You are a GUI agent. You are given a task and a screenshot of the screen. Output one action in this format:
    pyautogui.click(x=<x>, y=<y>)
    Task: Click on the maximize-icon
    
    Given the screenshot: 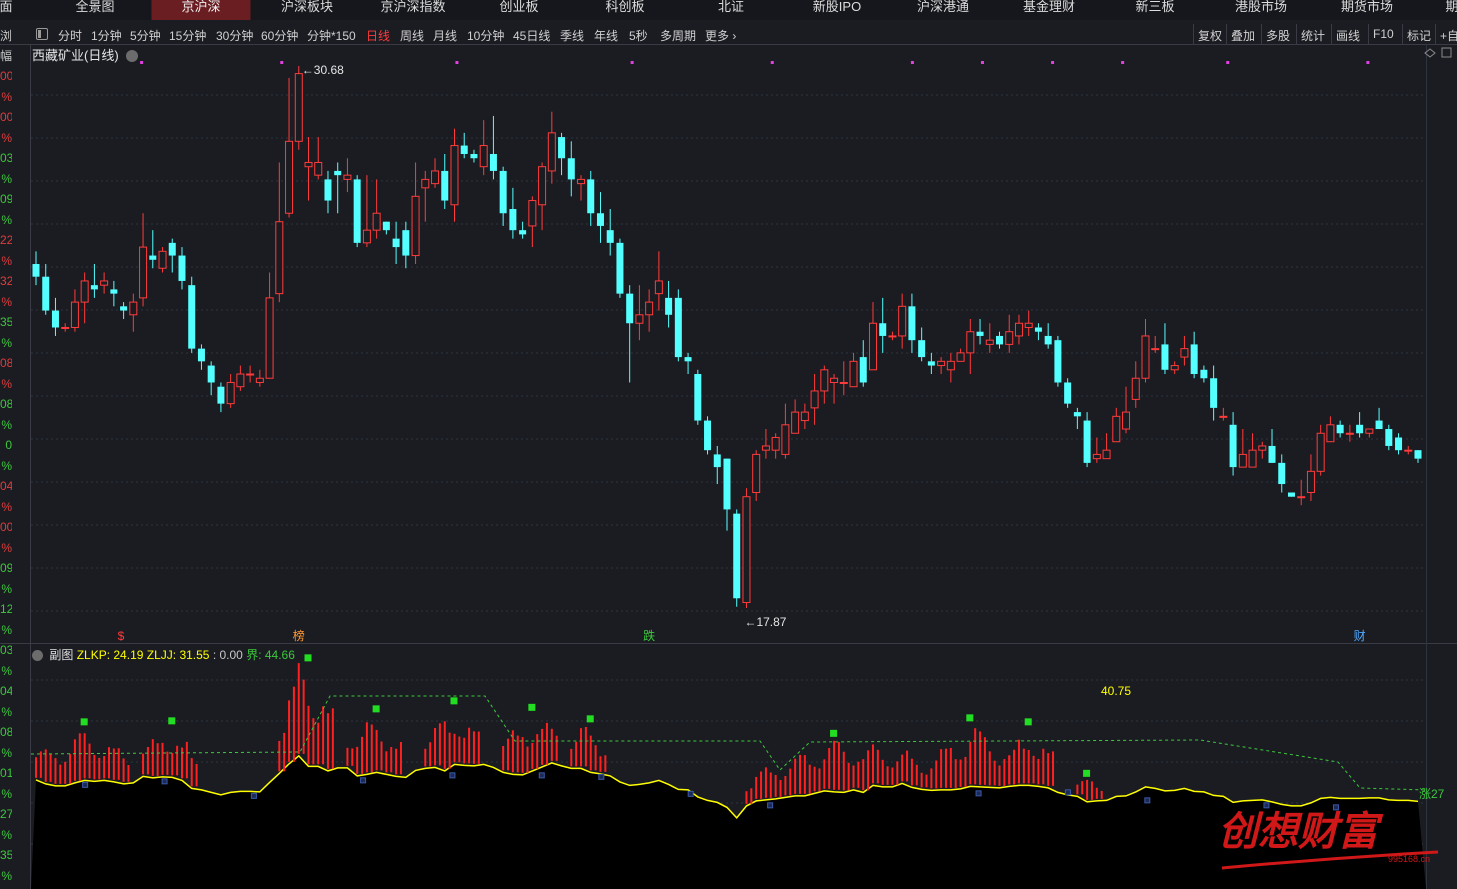 What is the action you would take?
    pyautogui.click(x=1446, y=52)
    